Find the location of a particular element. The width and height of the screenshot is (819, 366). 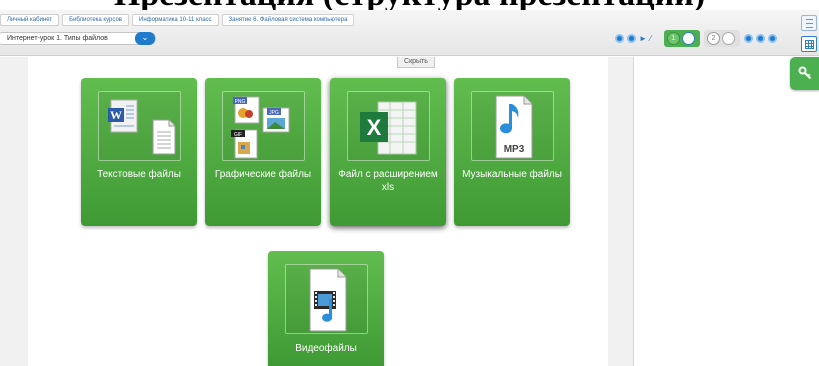

tile-graphic-files: PNG JPG GIF Графические файлы is located at coordinates (263, 152).